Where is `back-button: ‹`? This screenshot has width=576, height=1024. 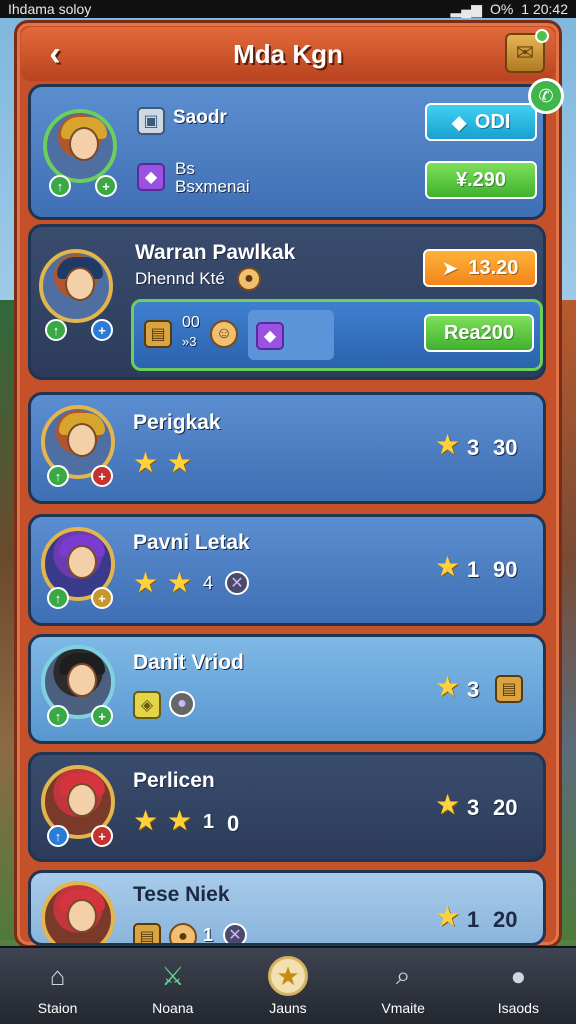 back-button: ‹ is located at coordinates (55, 54).